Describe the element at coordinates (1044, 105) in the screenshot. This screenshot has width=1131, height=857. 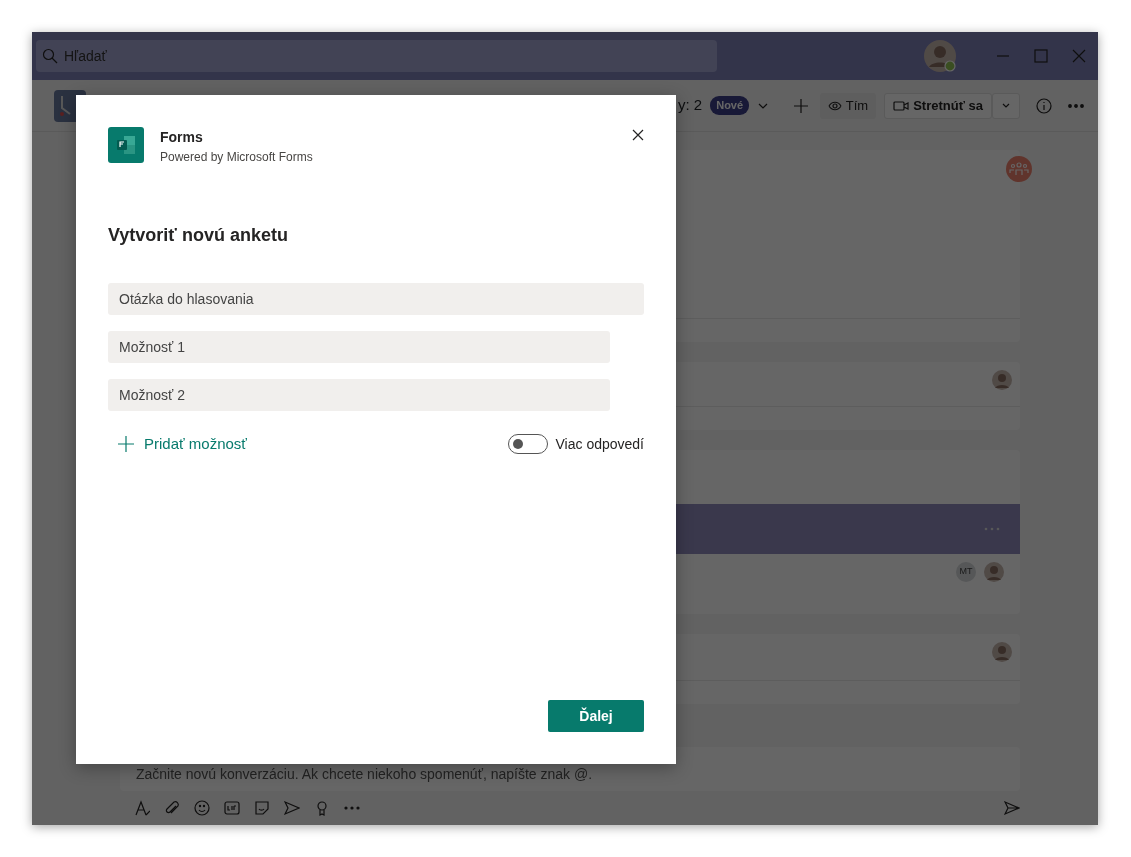
I see `info-icon` at that location.